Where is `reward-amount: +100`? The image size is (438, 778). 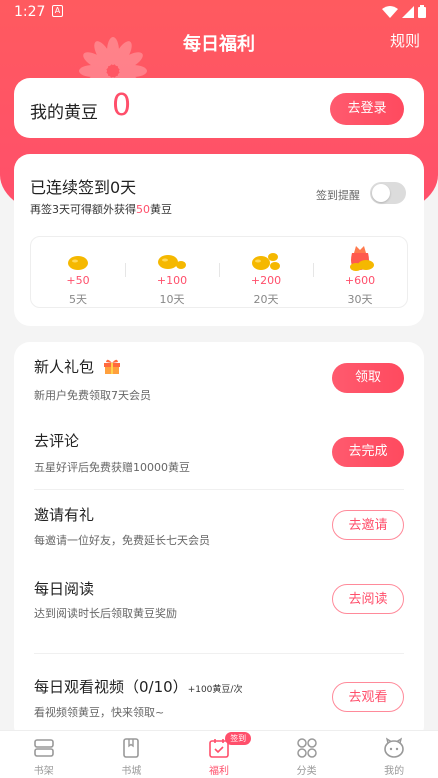
reward-amount: +100 is located at coordinates (172, 280).